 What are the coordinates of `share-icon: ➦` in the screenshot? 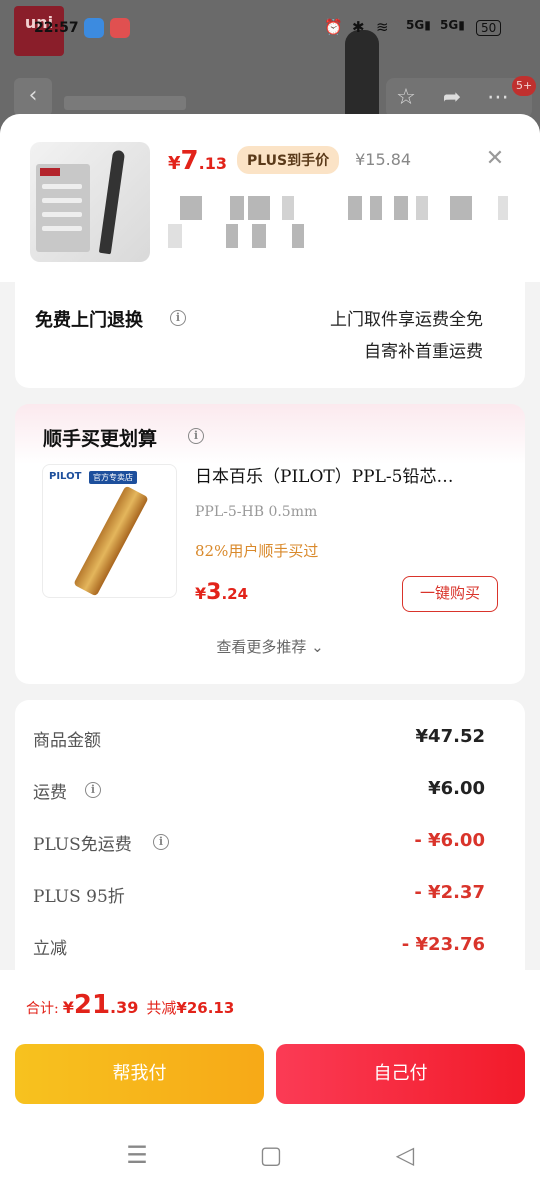 It's located at (452, 98).